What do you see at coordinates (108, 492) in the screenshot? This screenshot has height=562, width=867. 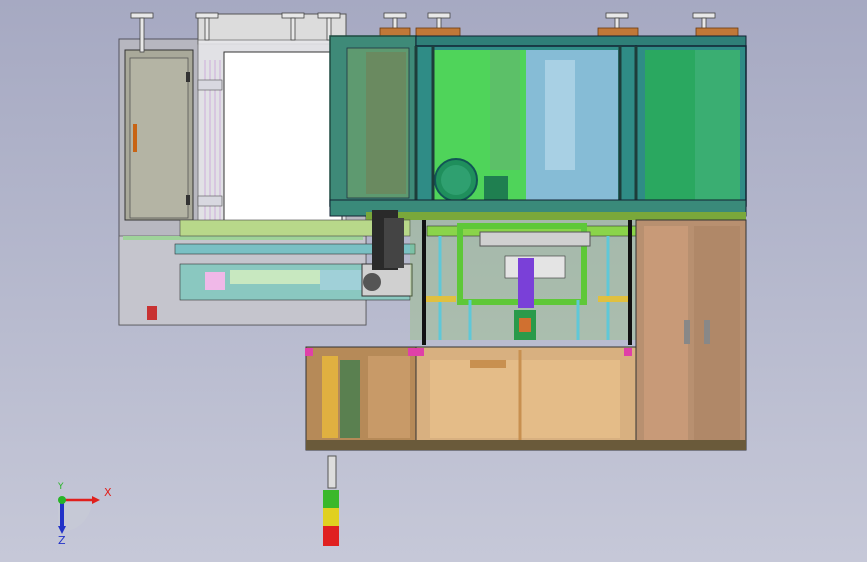 I see `x-axis-label: X` at bounding box center [108, 492].